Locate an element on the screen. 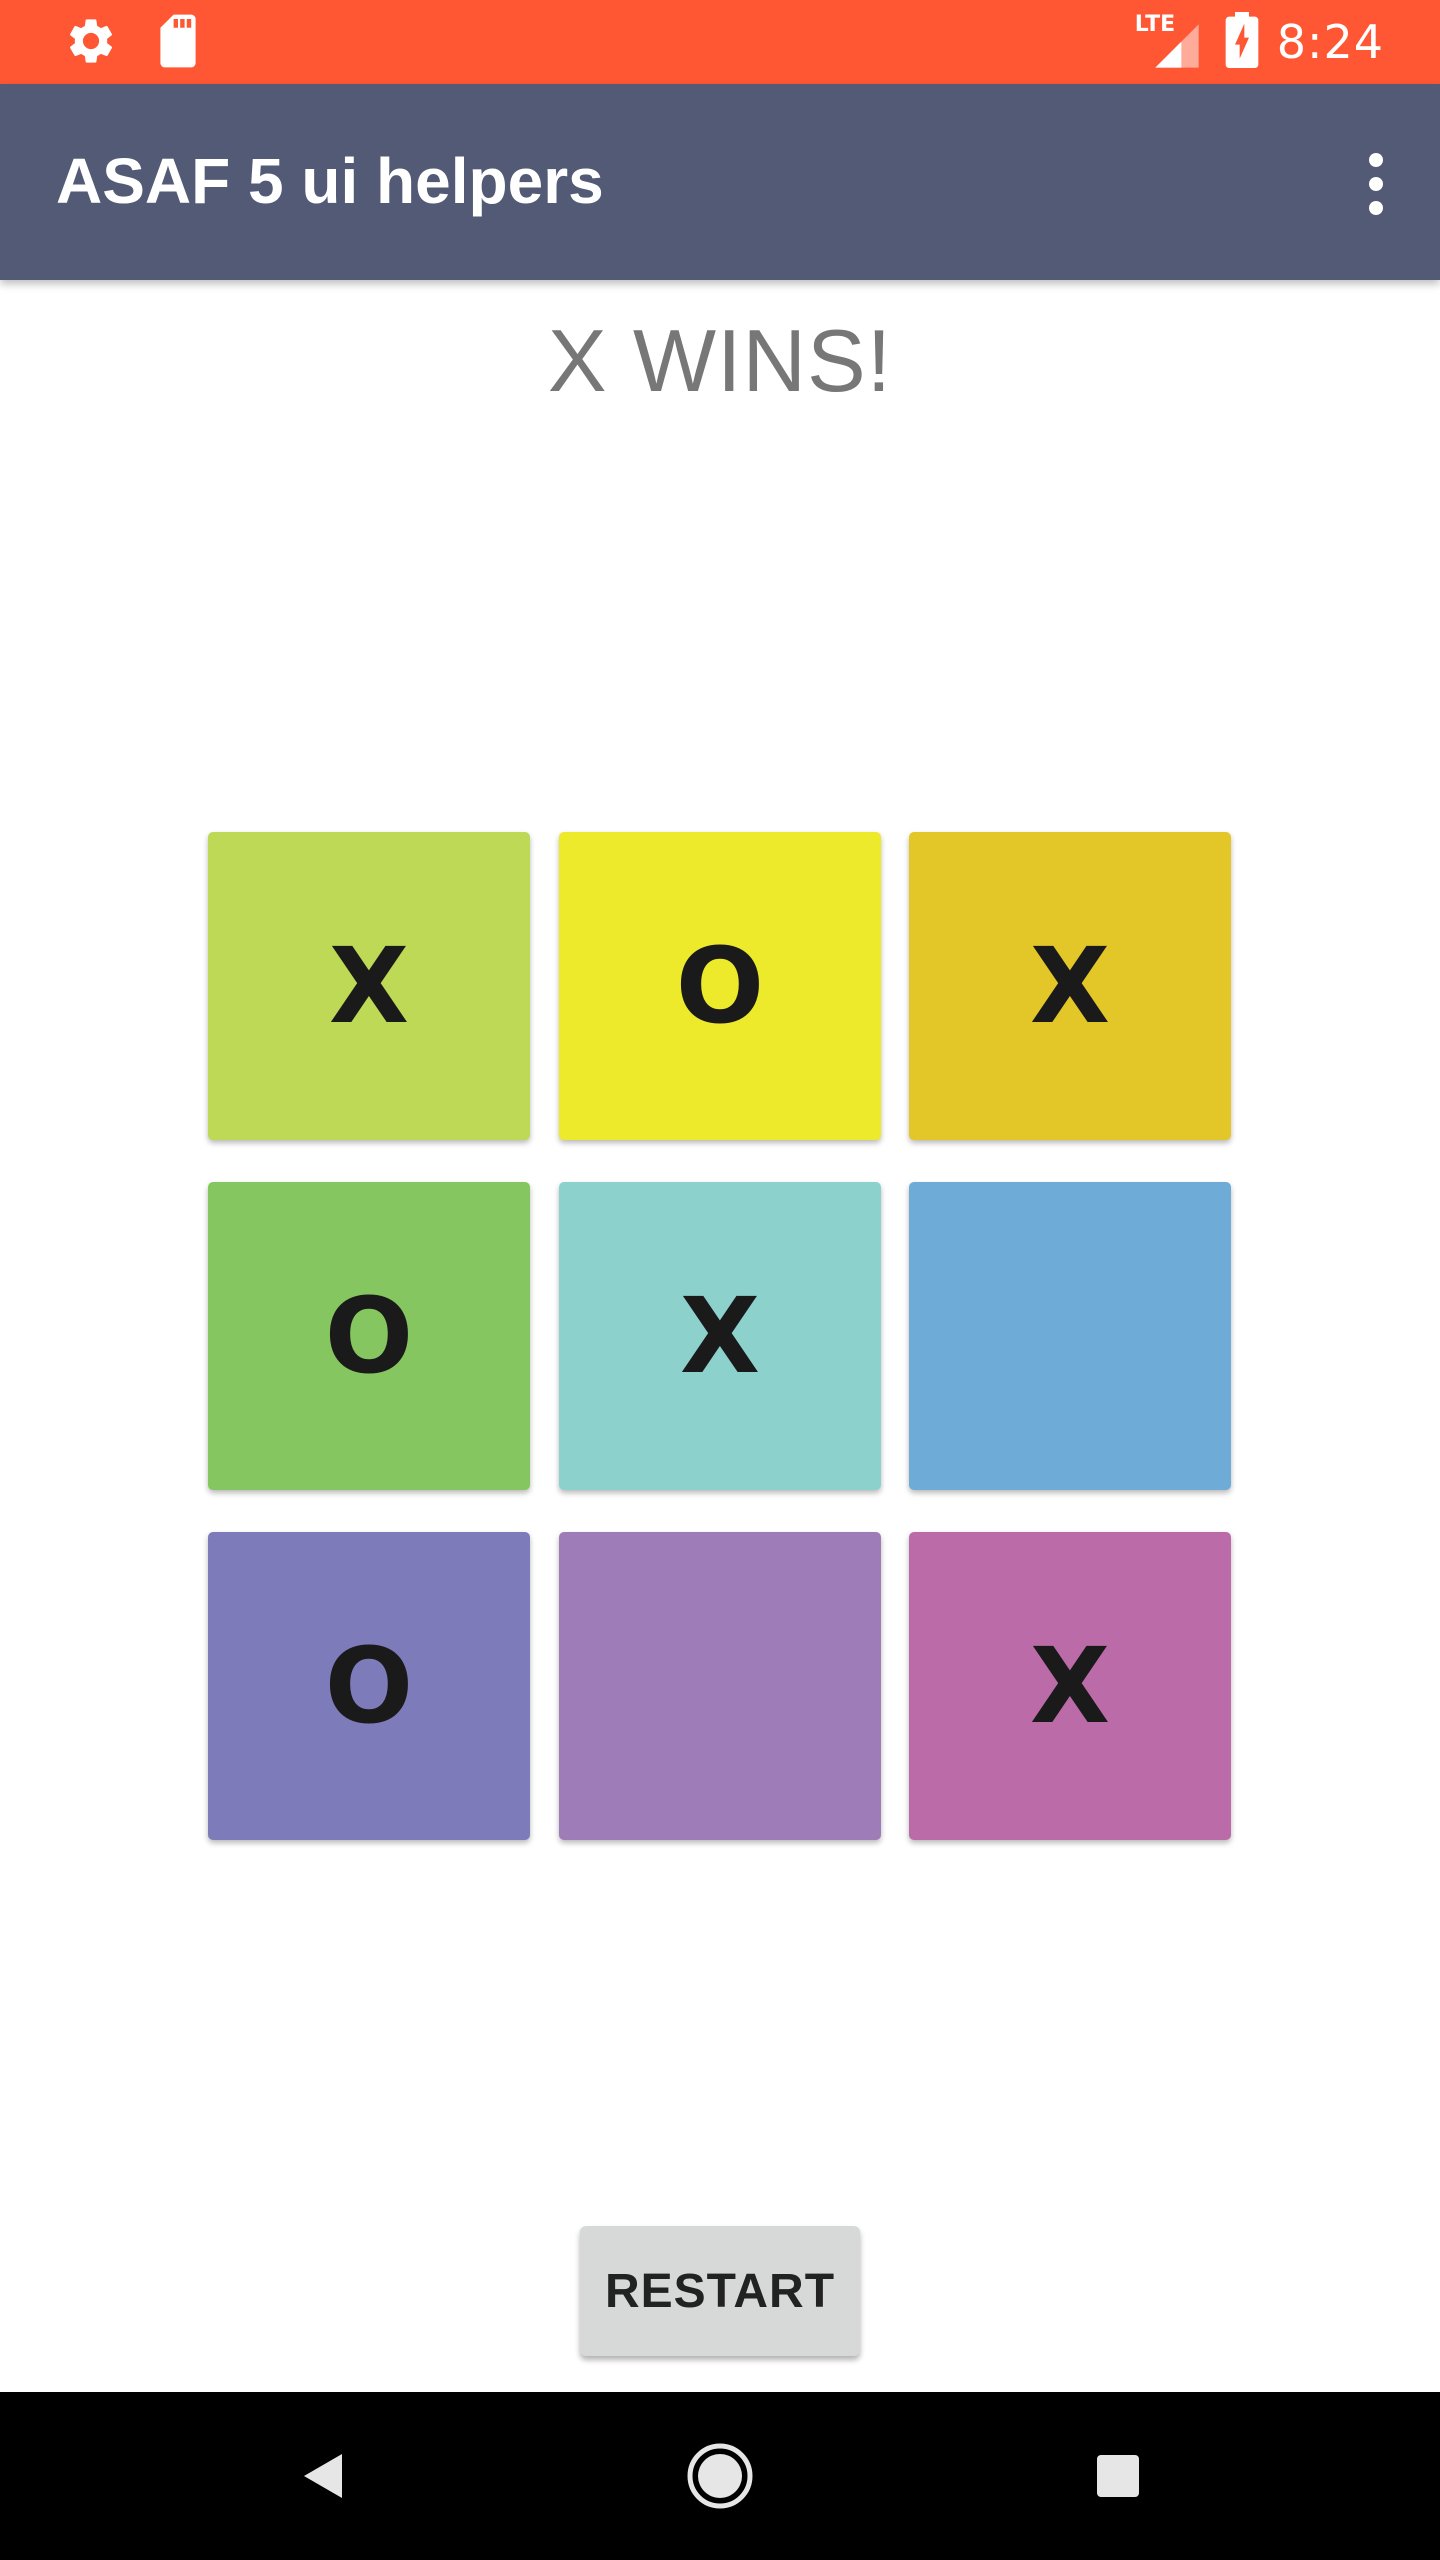  recents-icon is located at coordinates (1118, 2476).